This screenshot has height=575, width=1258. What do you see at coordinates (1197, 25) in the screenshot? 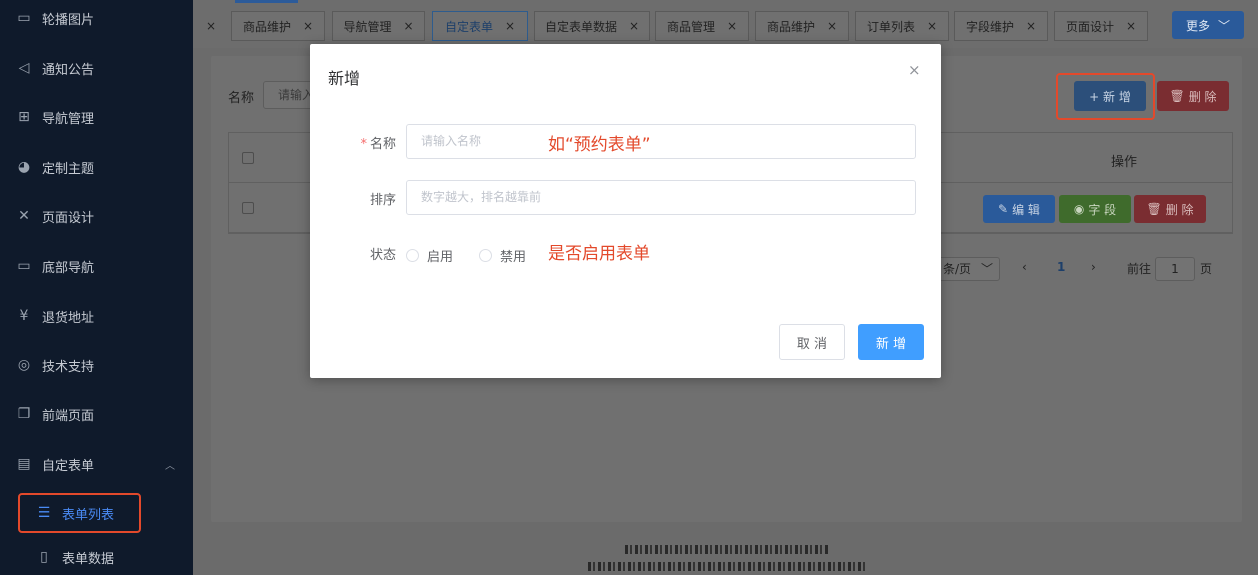
I see `more-label: 更多` at bounding box center [1197, 25].